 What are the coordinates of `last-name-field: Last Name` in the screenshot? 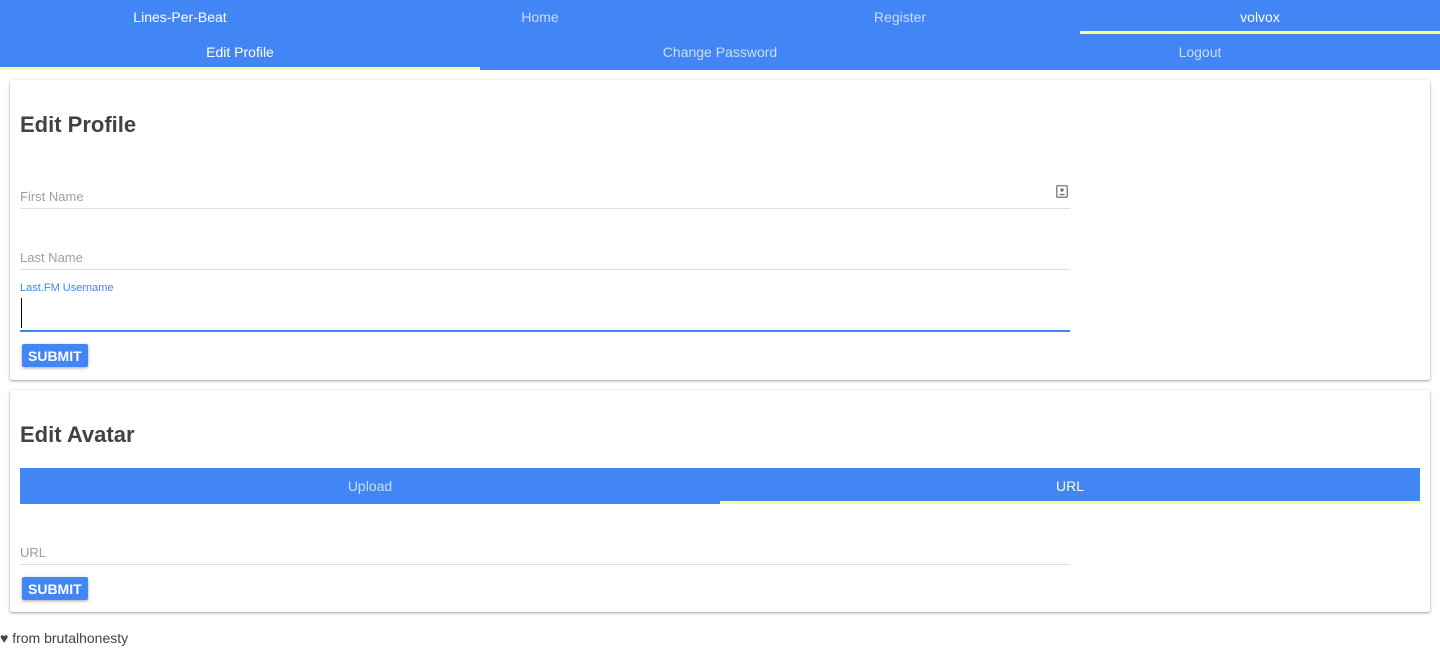 It's located at (545, 256).